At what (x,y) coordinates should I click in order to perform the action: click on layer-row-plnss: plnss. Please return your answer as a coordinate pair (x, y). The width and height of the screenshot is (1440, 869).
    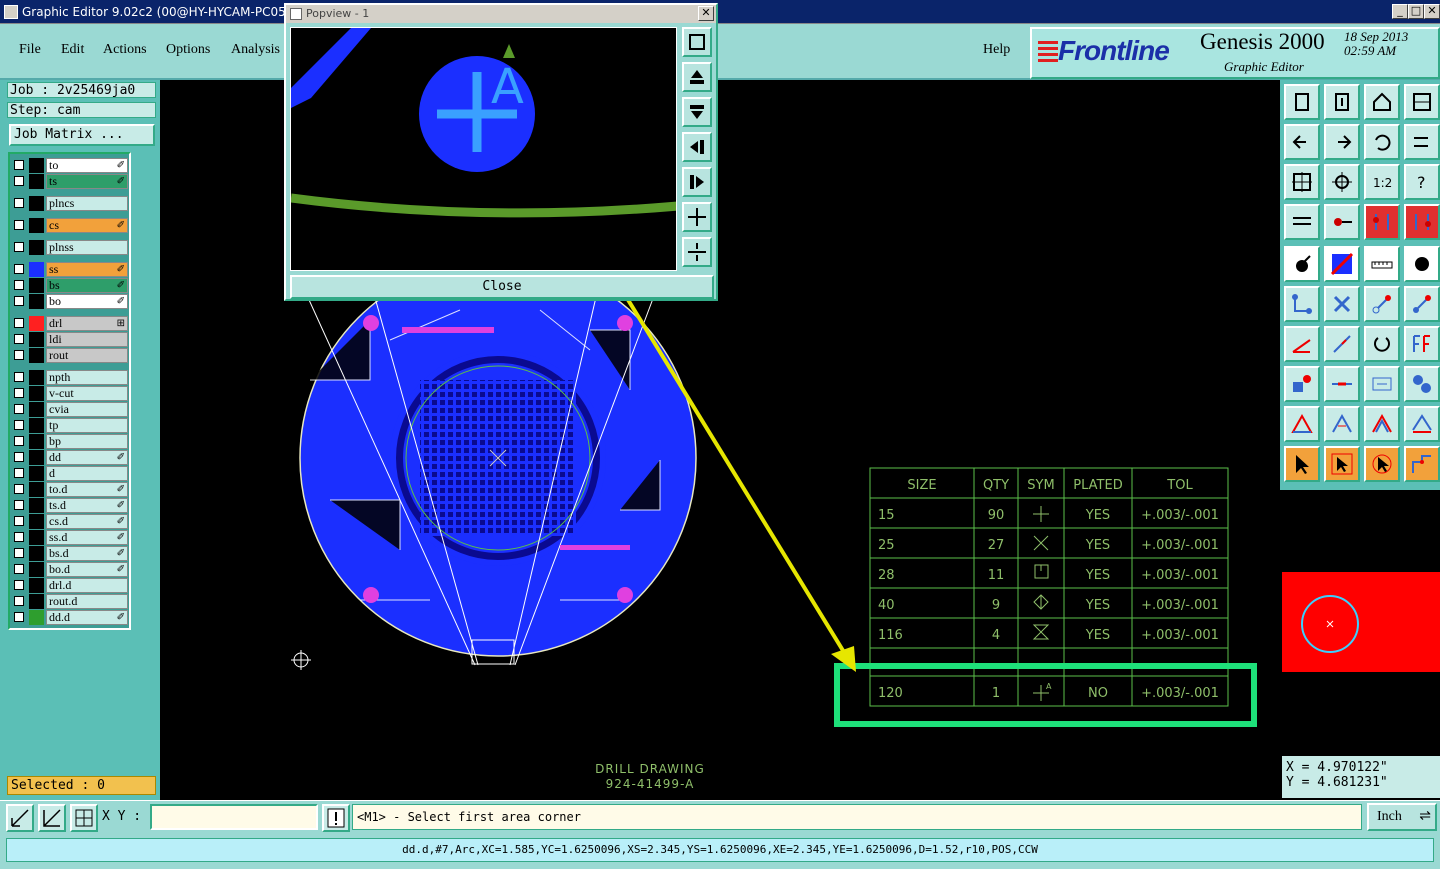
    Looking at the image, I should click on (69, 247).